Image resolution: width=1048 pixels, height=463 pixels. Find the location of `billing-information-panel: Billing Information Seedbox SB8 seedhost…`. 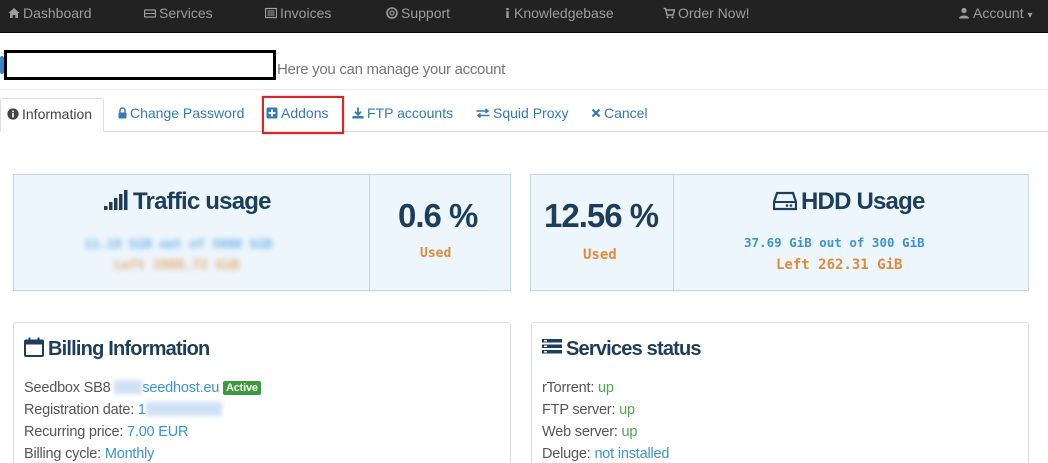

billing-information-panel: Billing Information Seedbox SB8 seedhost… is located at coordinates (262, 392).